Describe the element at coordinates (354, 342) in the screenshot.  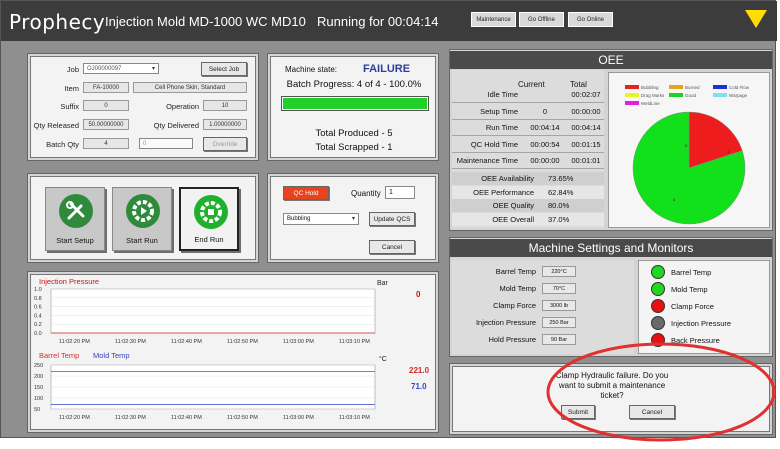
I see `chart-x-tick: 11:03:10 PM` at that location.